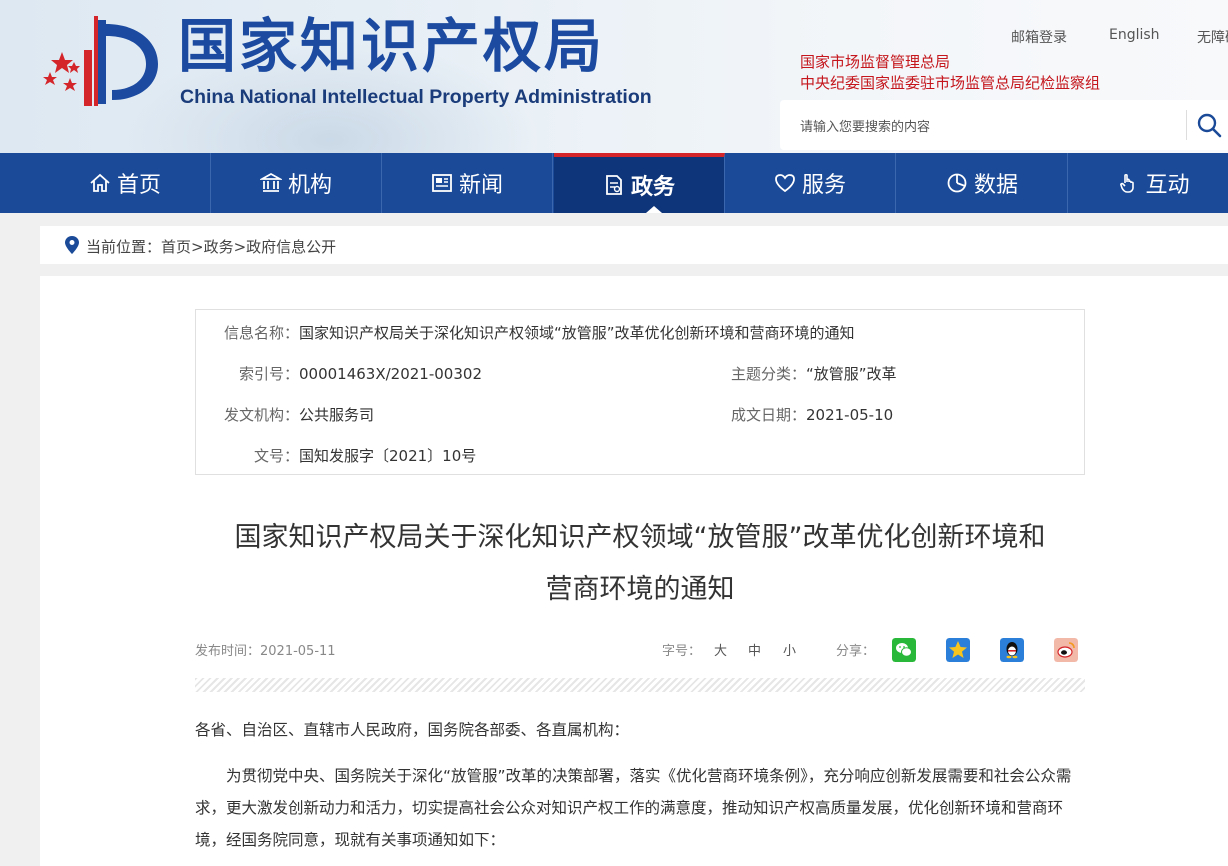  What do you see at coordinates (390, 374) in the screenshot?
I see `info-value: 00001463X/2021-00302` at bounding box center [390, 374].